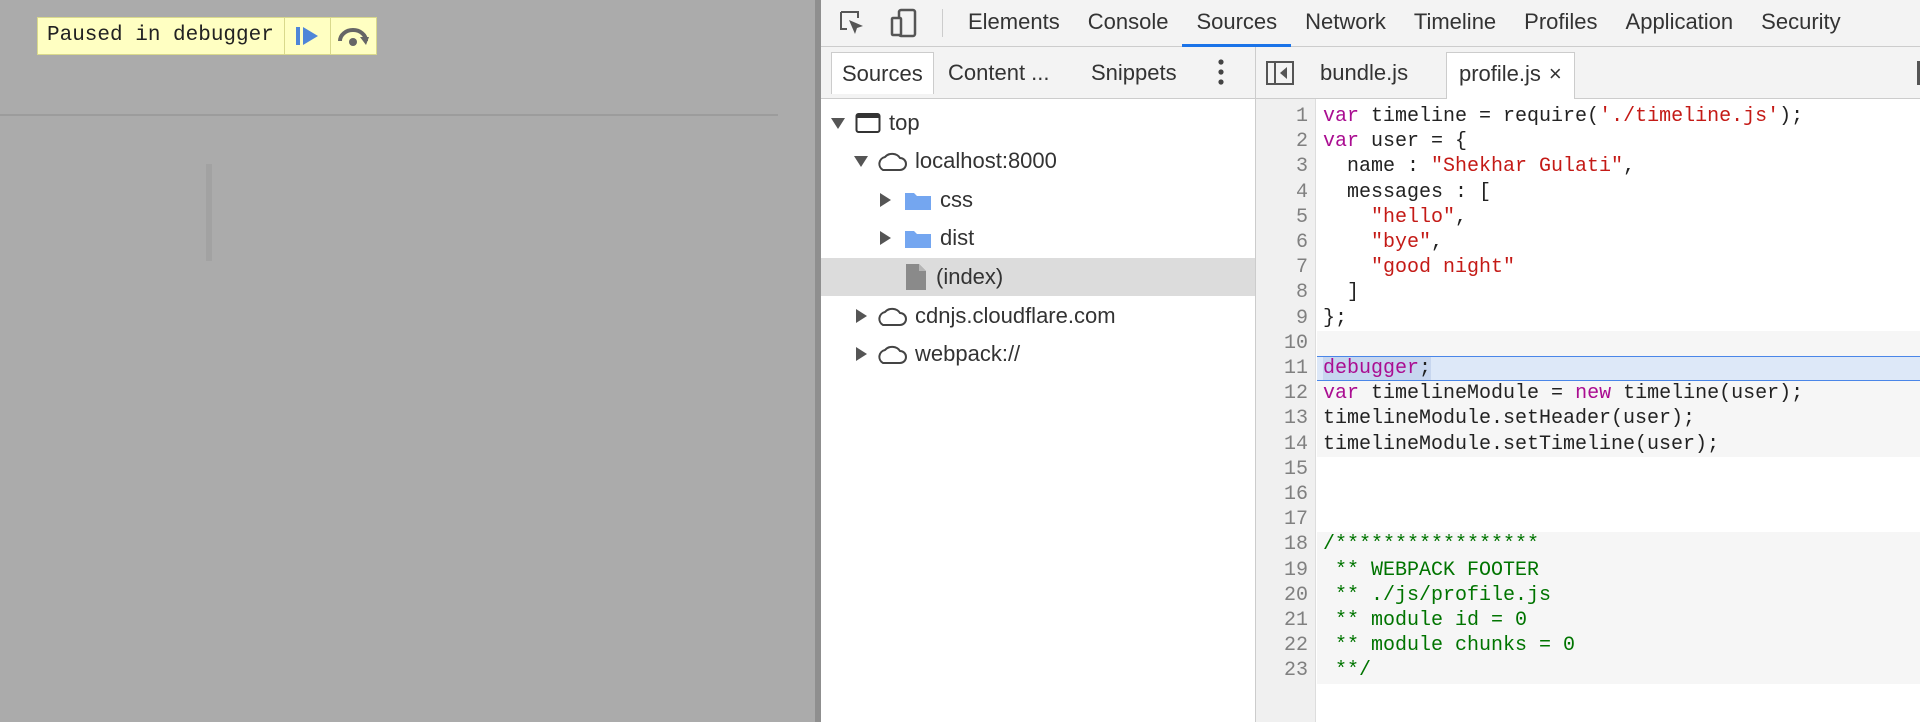 The width and height of the screenshot is (1920, 722). I want to click on paused-overlay: Paused in debugger, so click(207, 36).